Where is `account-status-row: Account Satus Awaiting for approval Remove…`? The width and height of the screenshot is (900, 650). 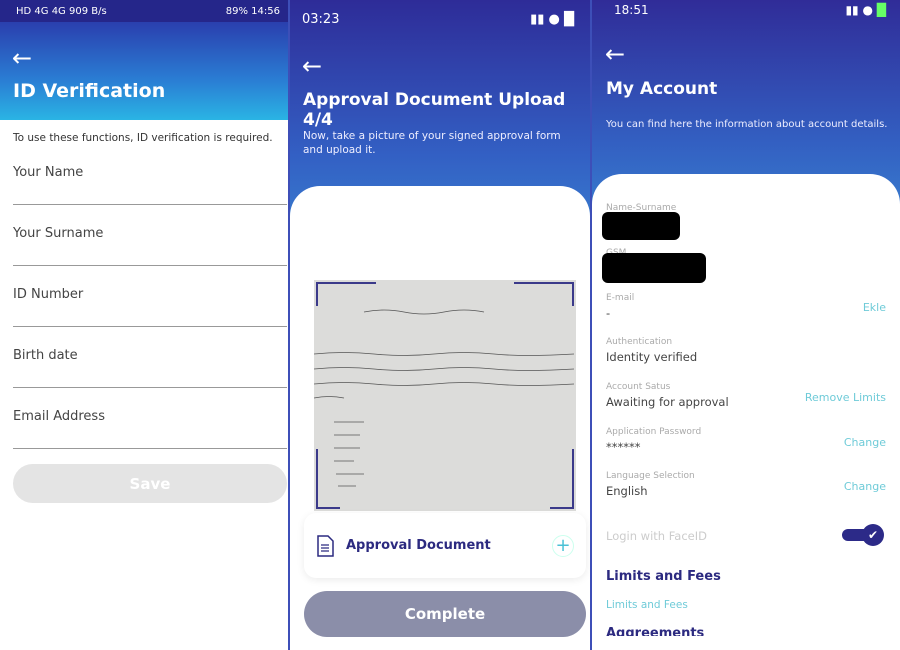
account-status-row: Account Satus Awaiting for approval Remove… is located at coordinates (746, 395).